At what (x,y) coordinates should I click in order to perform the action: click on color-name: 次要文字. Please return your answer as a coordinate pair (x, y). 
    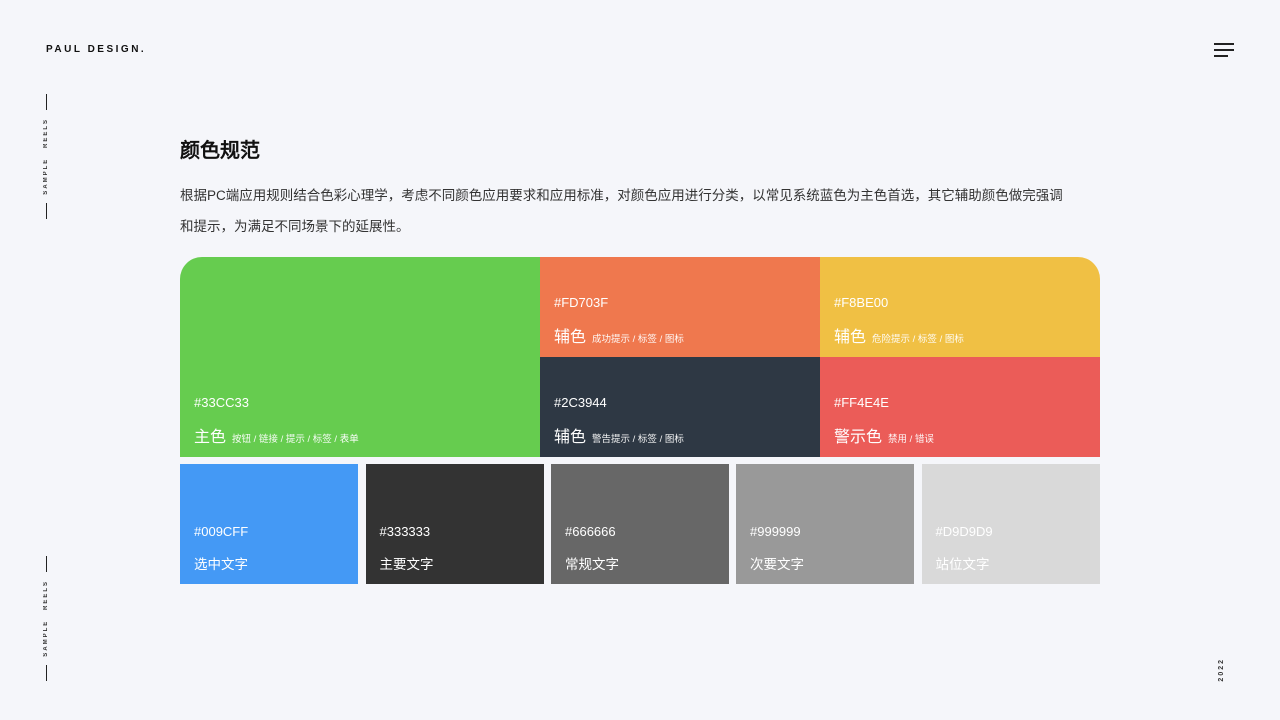
    Looking at the image, I should click on (777, 564).